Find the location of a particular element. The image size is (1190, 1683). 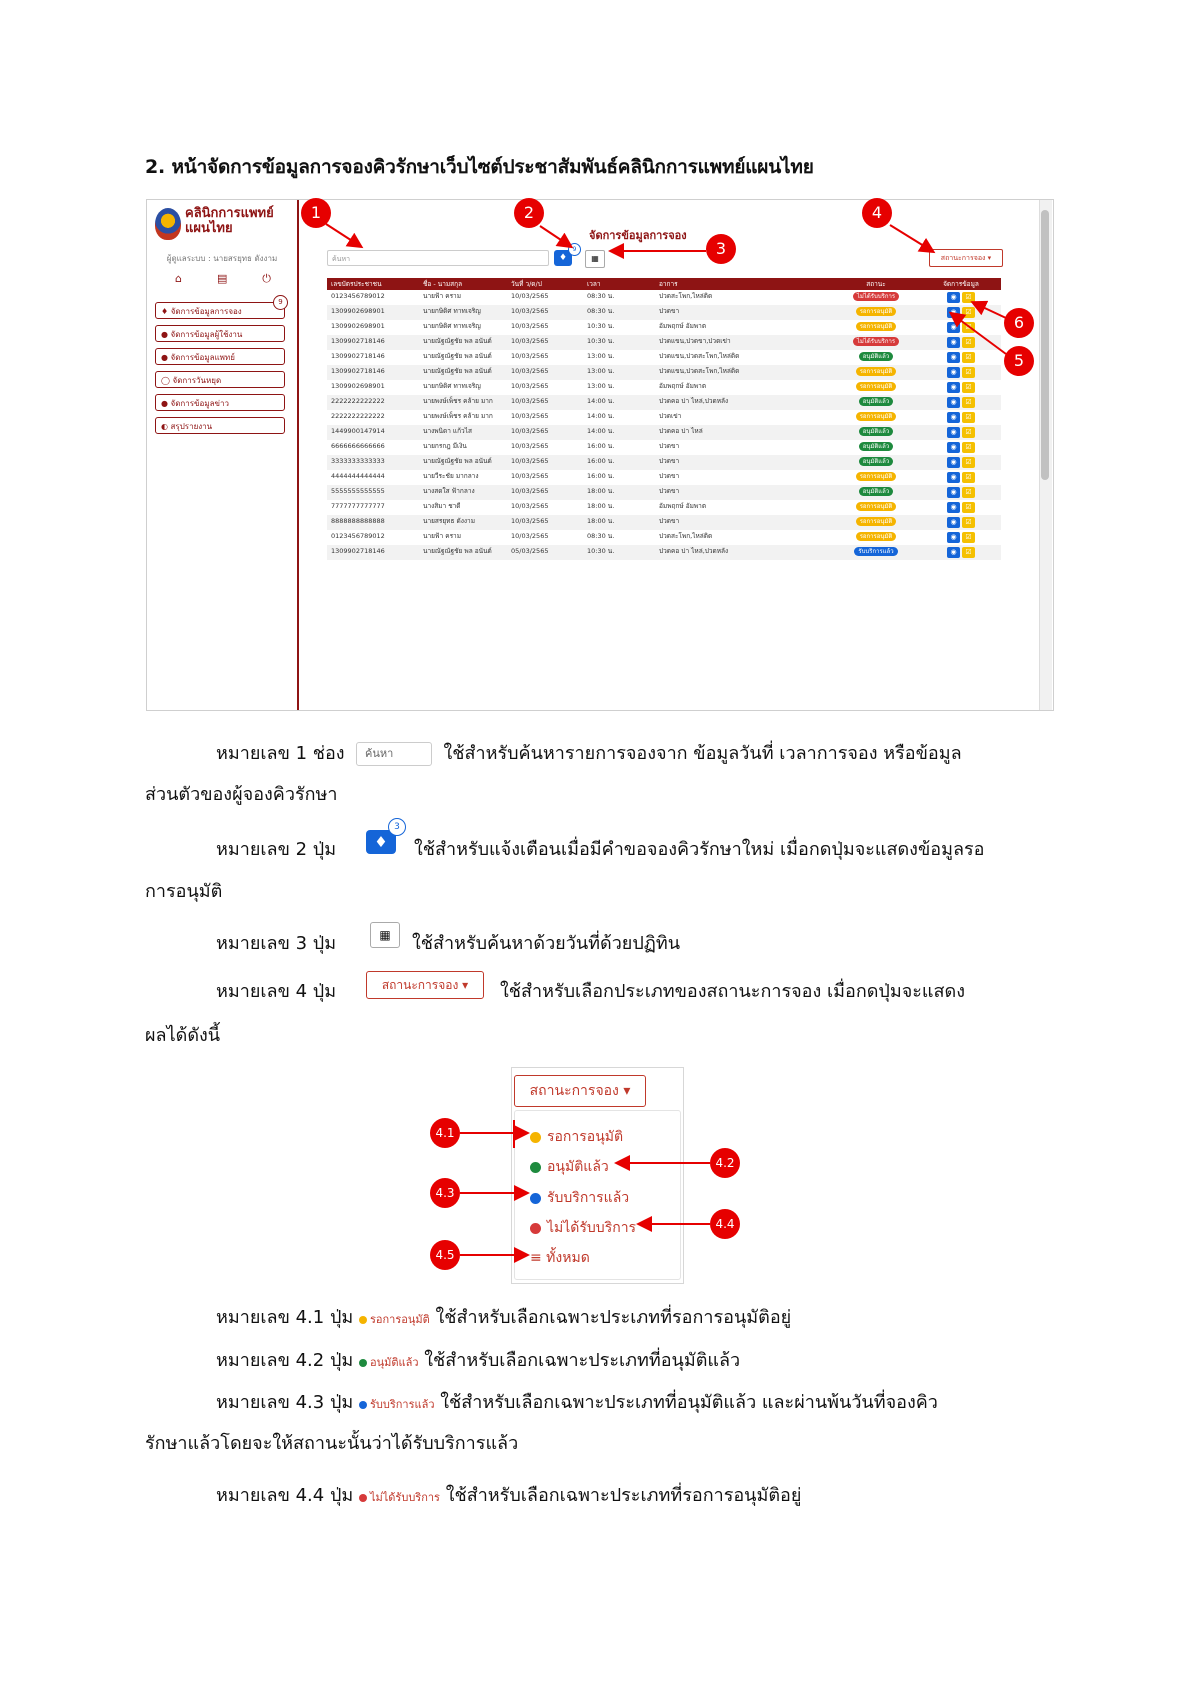

status-button-sample: สถานะการจอง ▾ is located at coordinates (425, 985).